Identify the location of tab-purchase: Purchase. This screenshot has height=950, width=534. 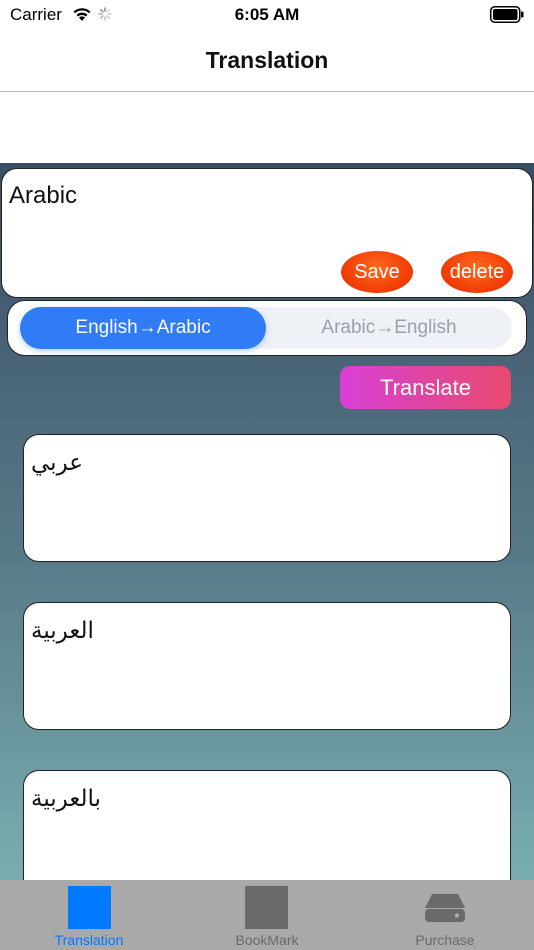
(445, 915).